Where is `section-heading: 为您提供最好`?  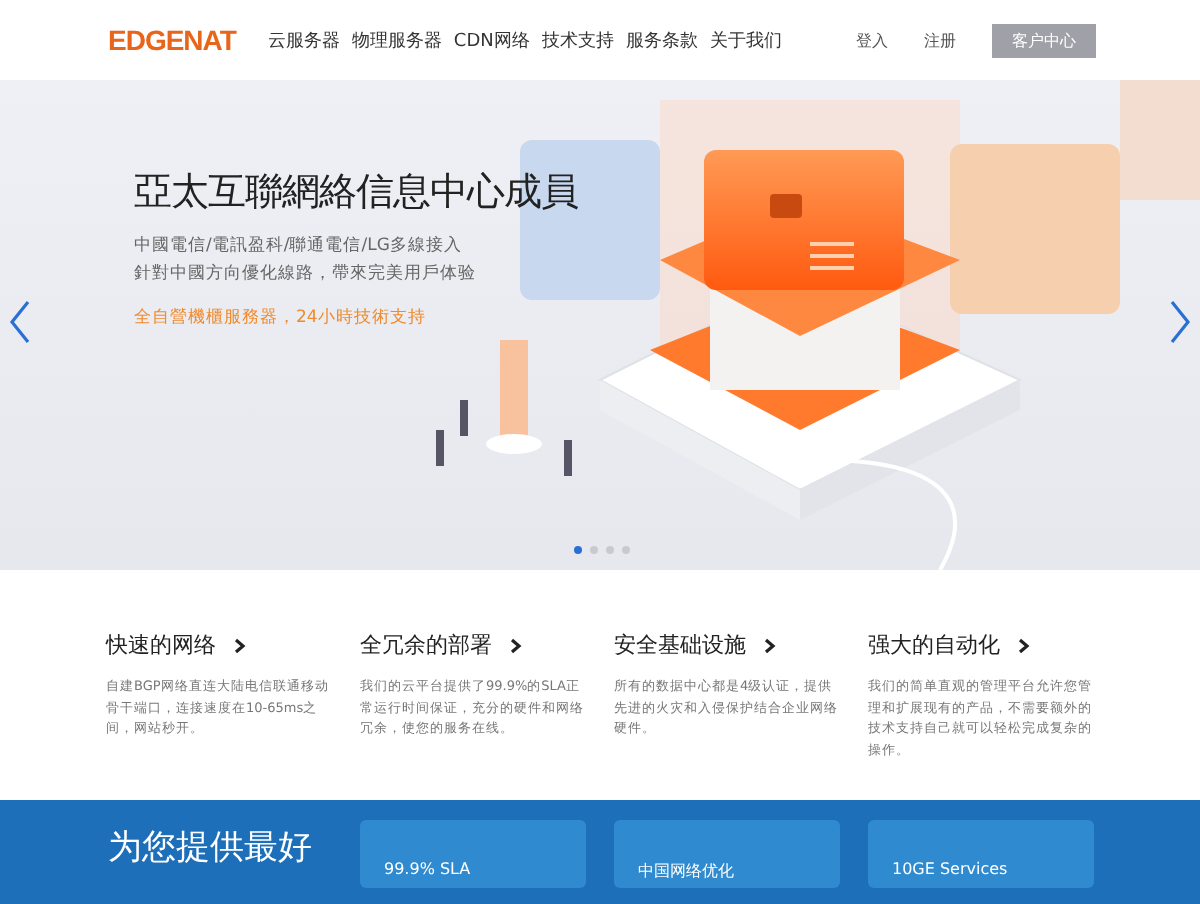 section-heading: 为您提供最好 is located at coordinates (208, 848).